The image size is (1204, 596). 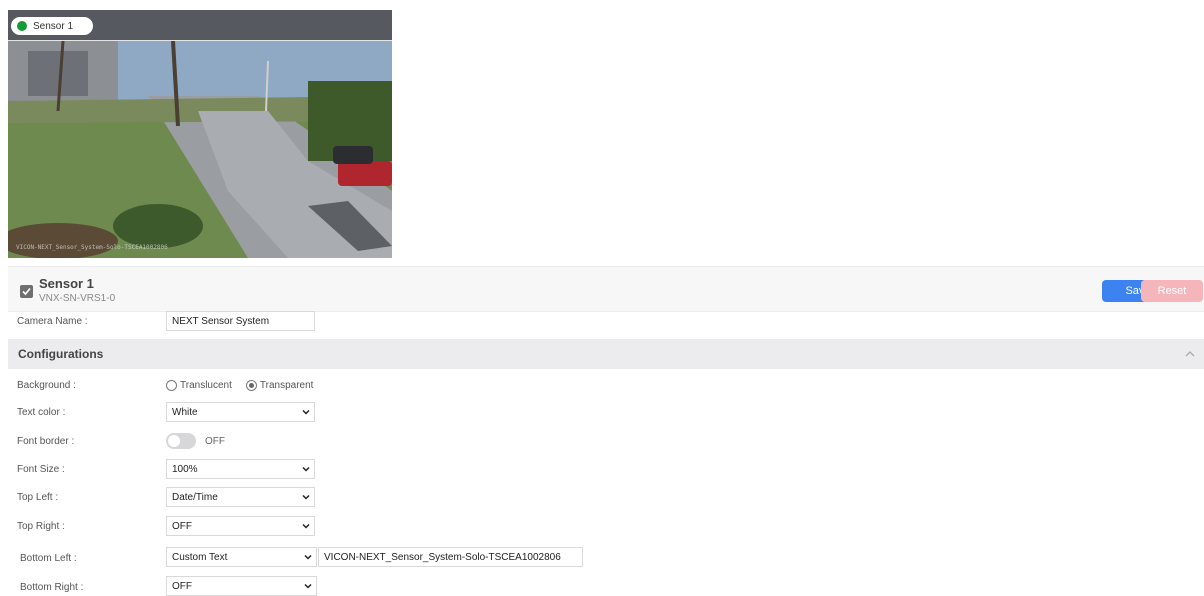 I want to click on top-right-label: Top Right :, so click(x=41, y=526).